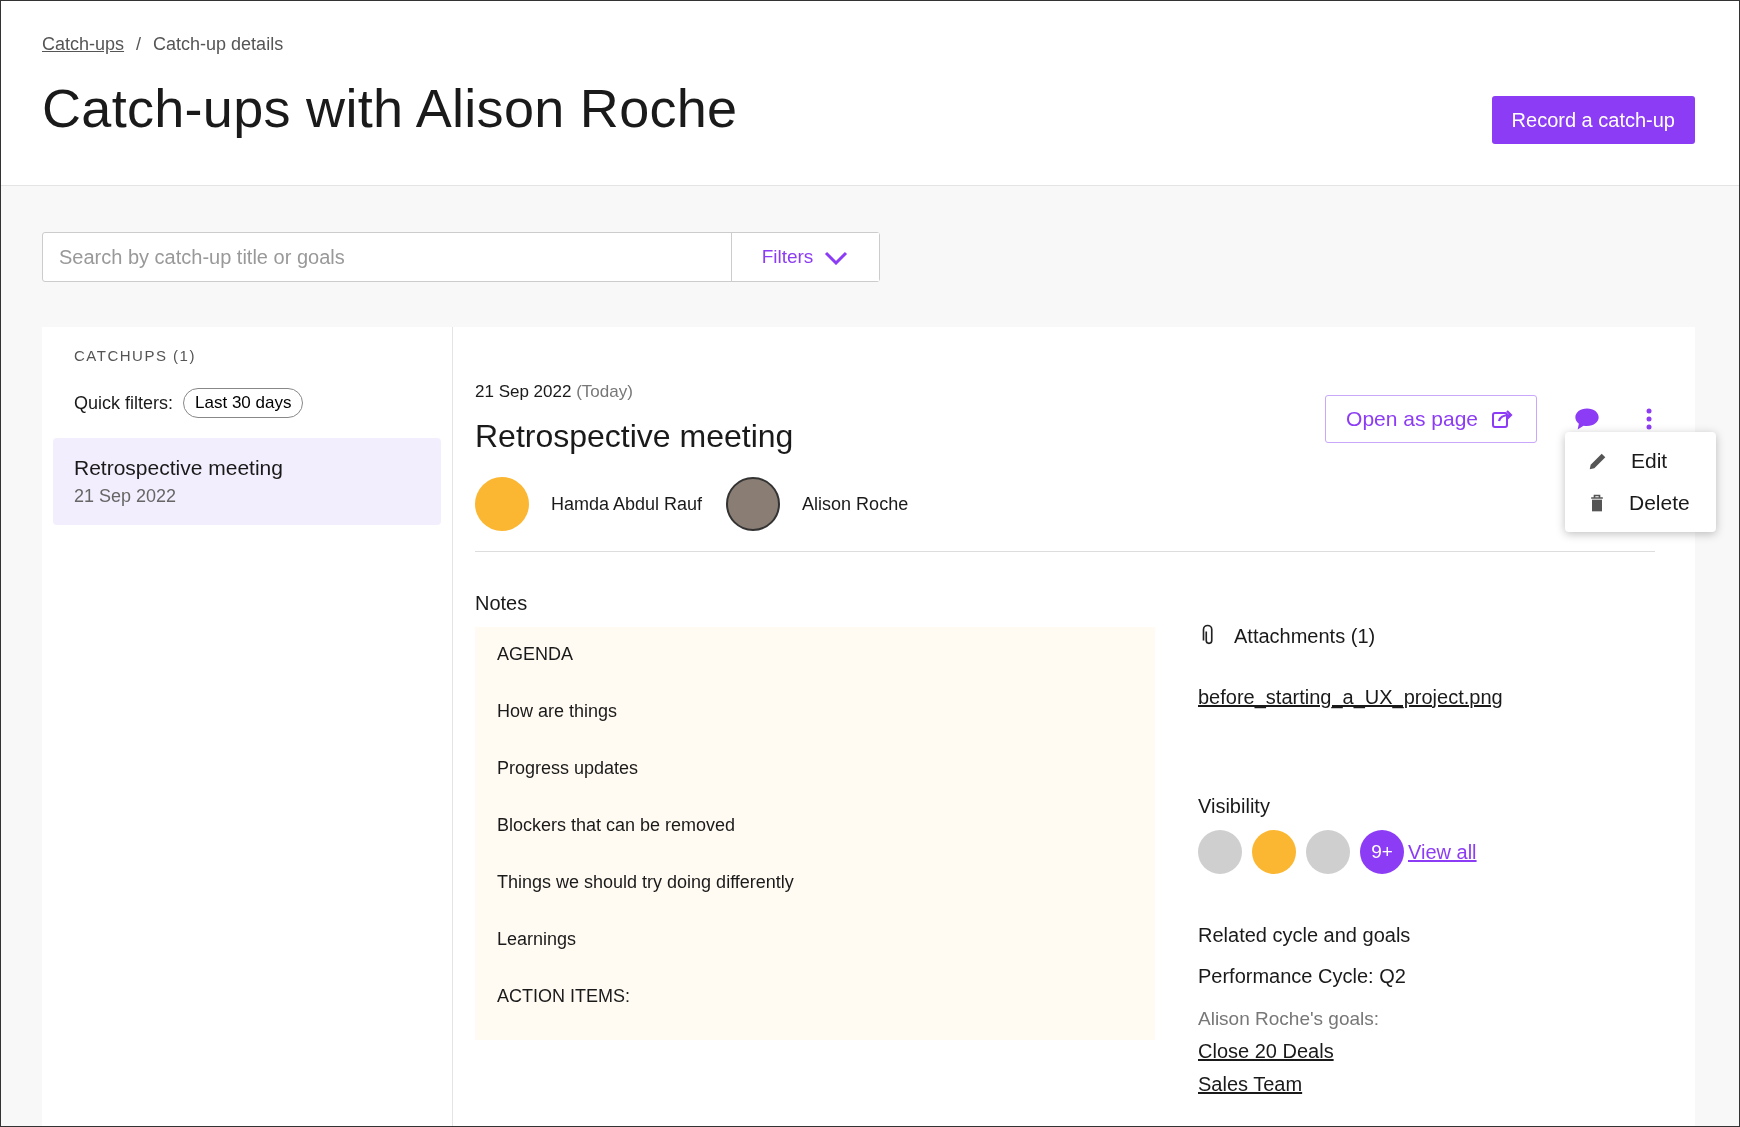 Image resolution: width=1740 pixels, height=1127 pixels. What do you see at coordinates (1640, 503) in the screenshot?
I see `menu-item: Delete` at bounding box center [1640, 503].